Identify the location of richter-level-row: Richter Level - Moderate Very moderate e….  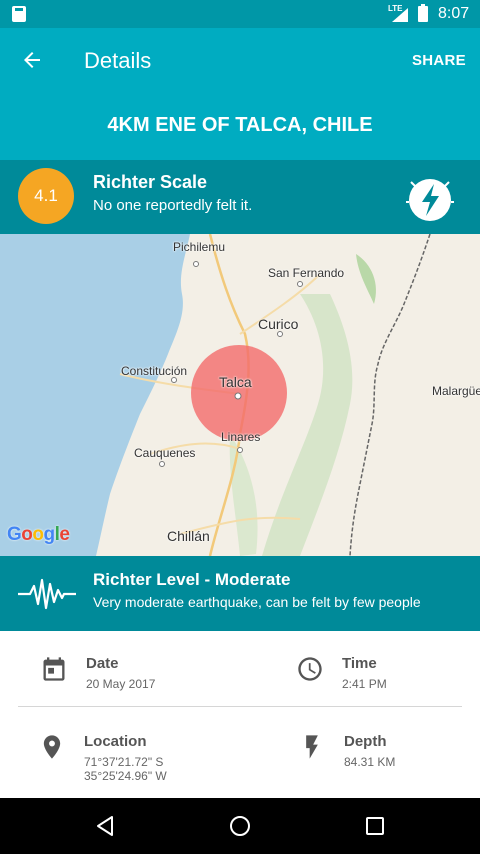
(240, 593).